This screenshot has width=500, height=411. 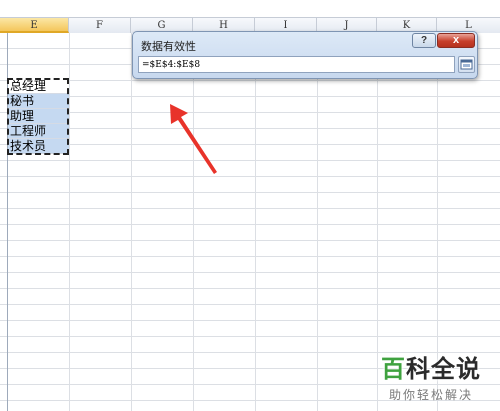 I want to click on selected-range: 总经理 秘书 助理 工程师 技术员, so click(x=38, y=116).